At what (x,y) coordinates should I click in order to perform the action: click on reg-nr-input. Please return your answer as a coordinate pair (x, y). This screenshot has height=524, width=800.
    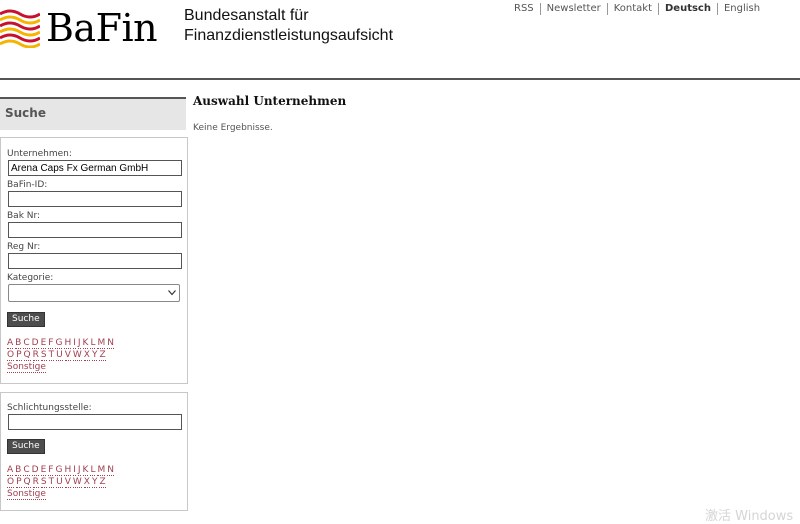
    Looking at the image, I should click on (95, 261).